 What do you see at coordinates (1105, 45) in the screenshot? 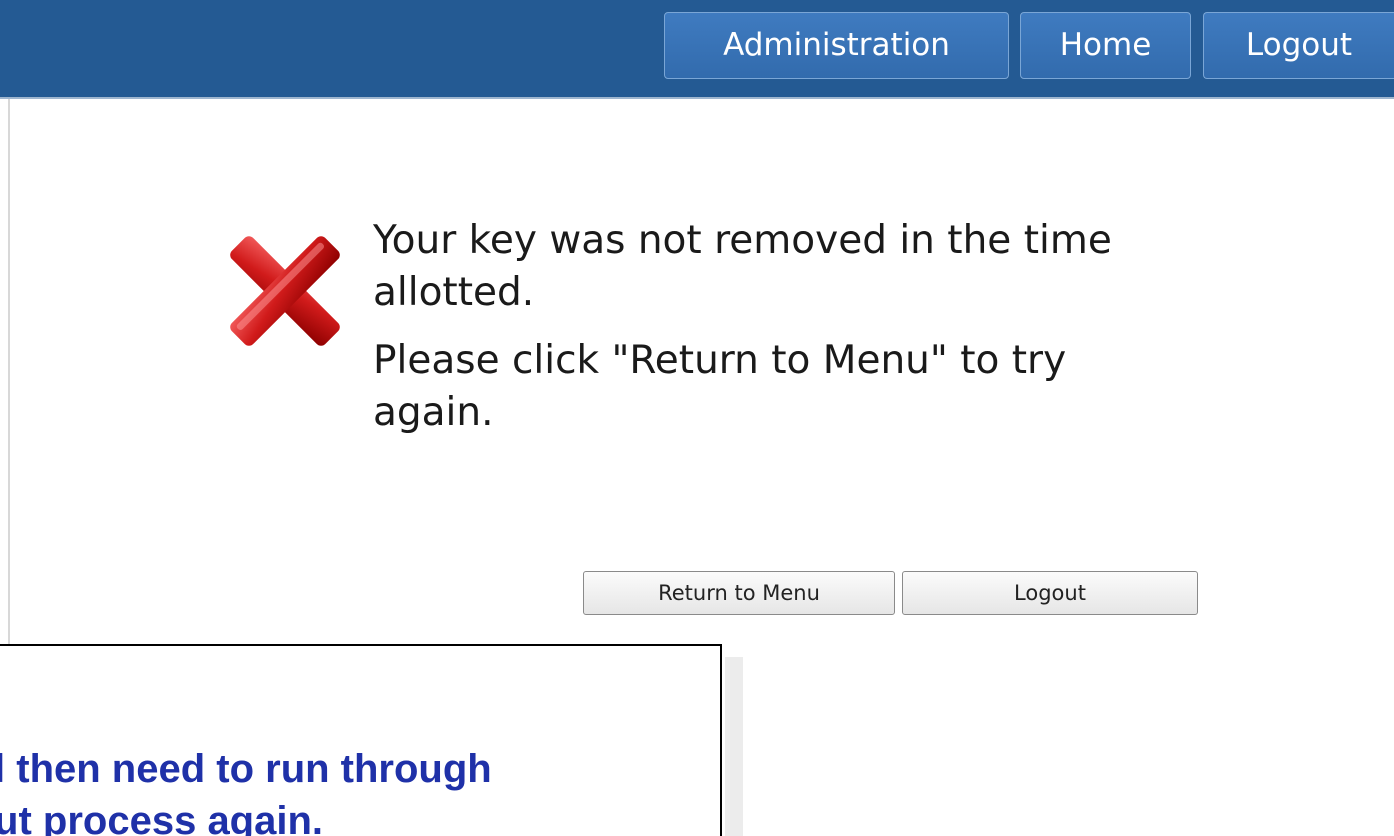
I see `nav-home-button: Home` at bounding box center [1105, 45].